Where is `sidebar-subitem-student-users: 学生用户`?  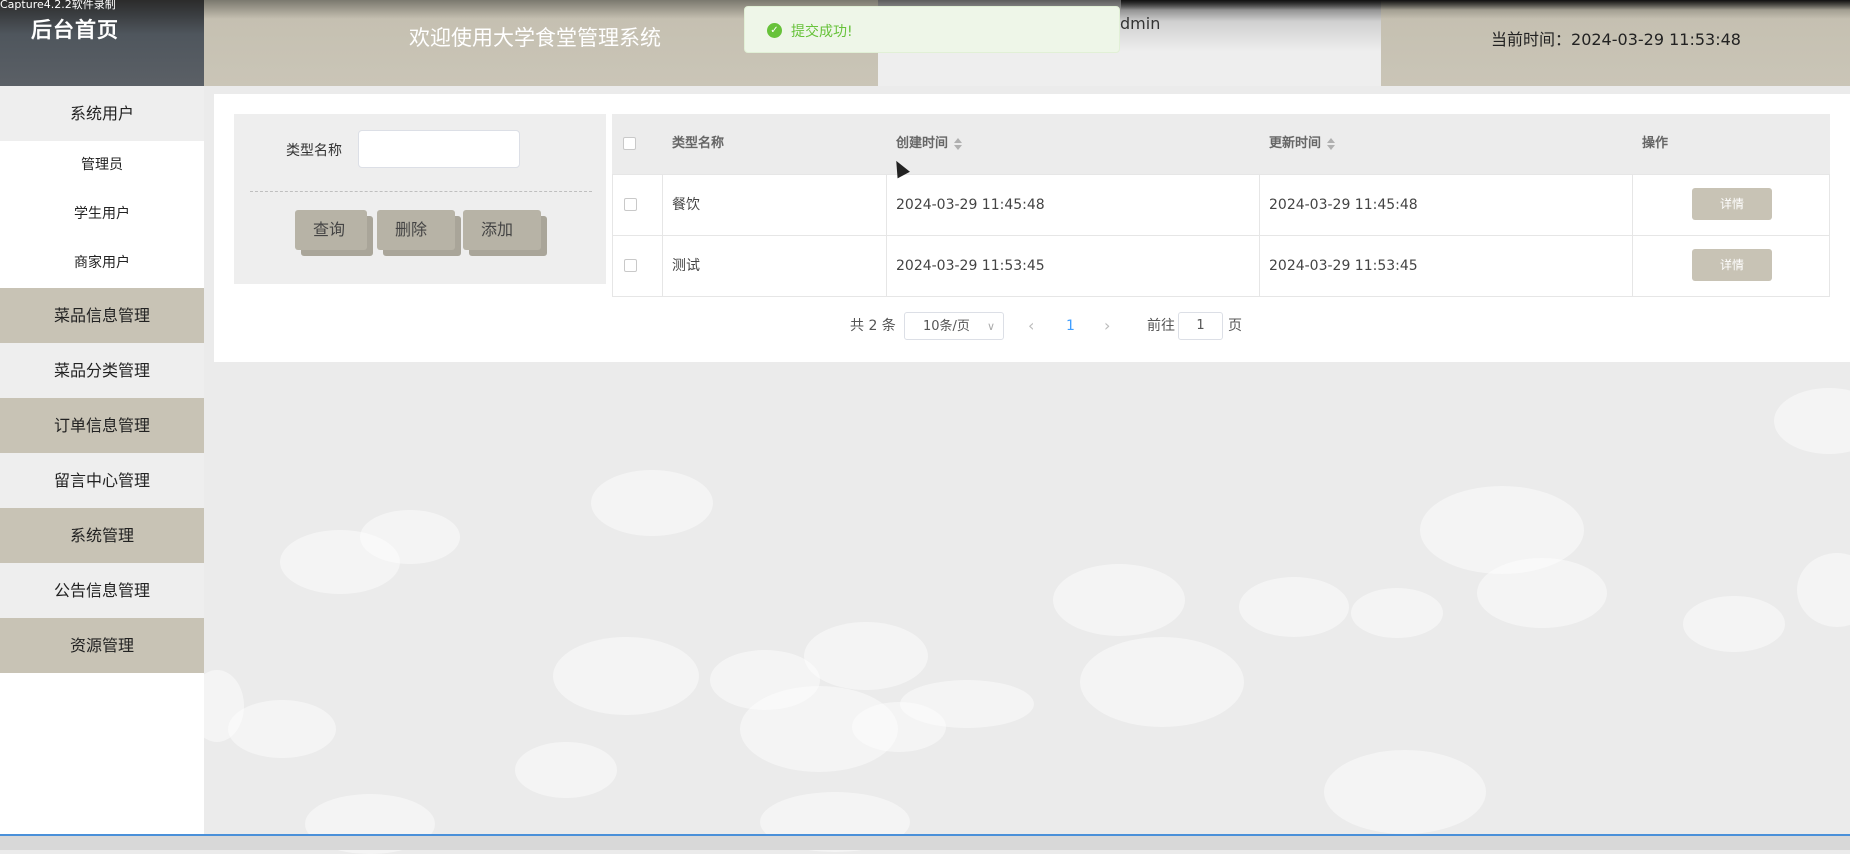
sidebar-subitem-student-users: 学生用户 is located at coordinates (102, 214).